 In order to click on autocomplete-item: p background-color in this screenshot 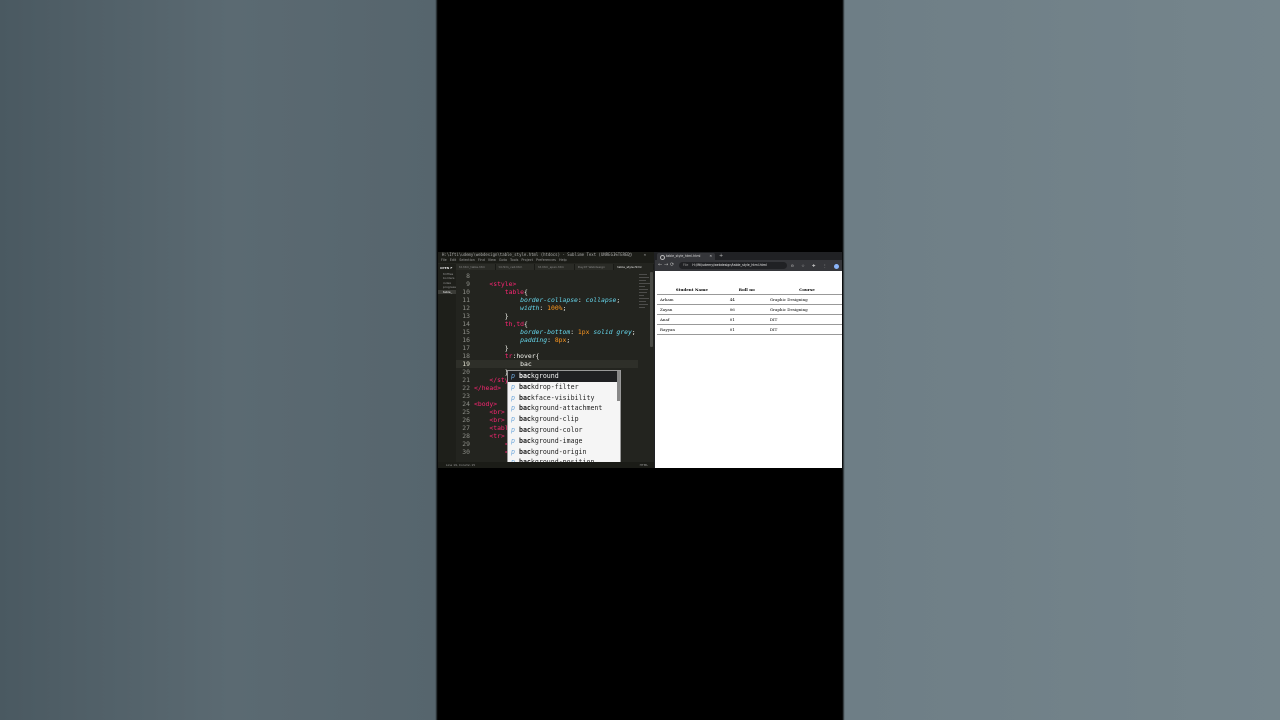, I will do `click(564, 430)`.